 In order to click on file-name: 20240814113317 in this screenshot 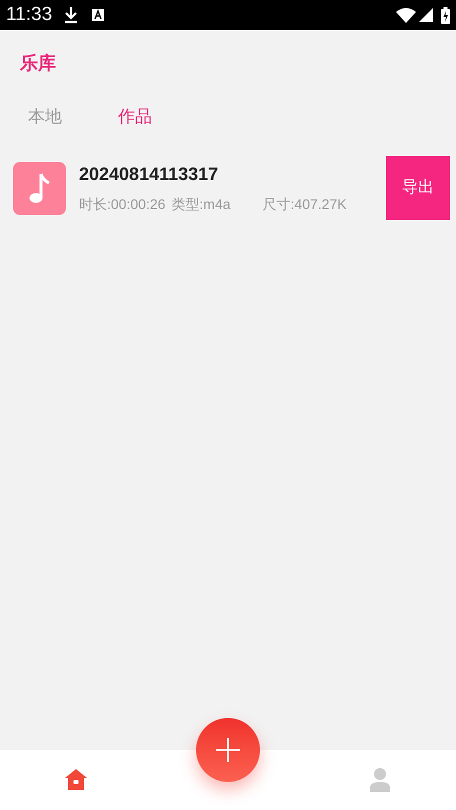, I will do `click(149, 174)`.